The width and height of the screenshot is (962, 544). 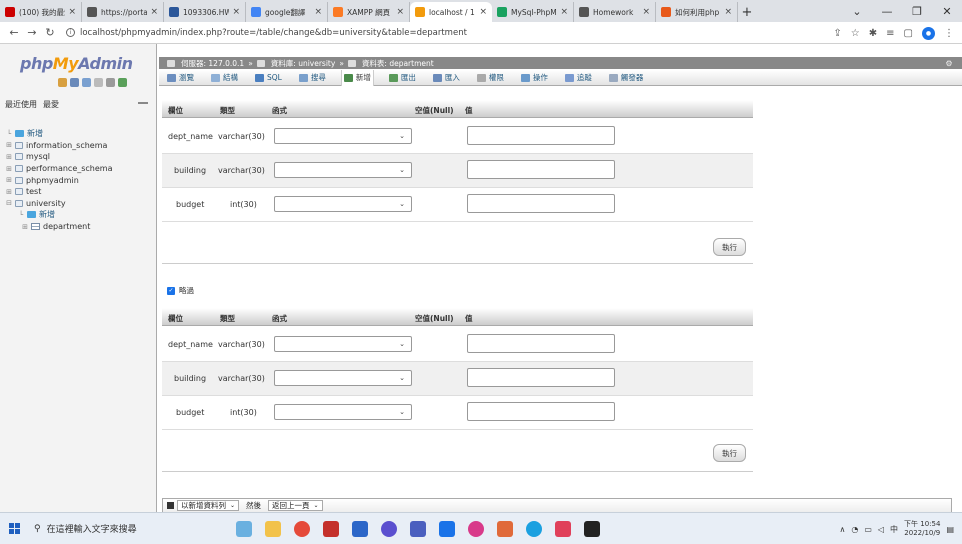 What do you see at coordinates (51, 104) in the screenshot?
I see `favorites-tab: 最愛` at bounding box center [51, 104].